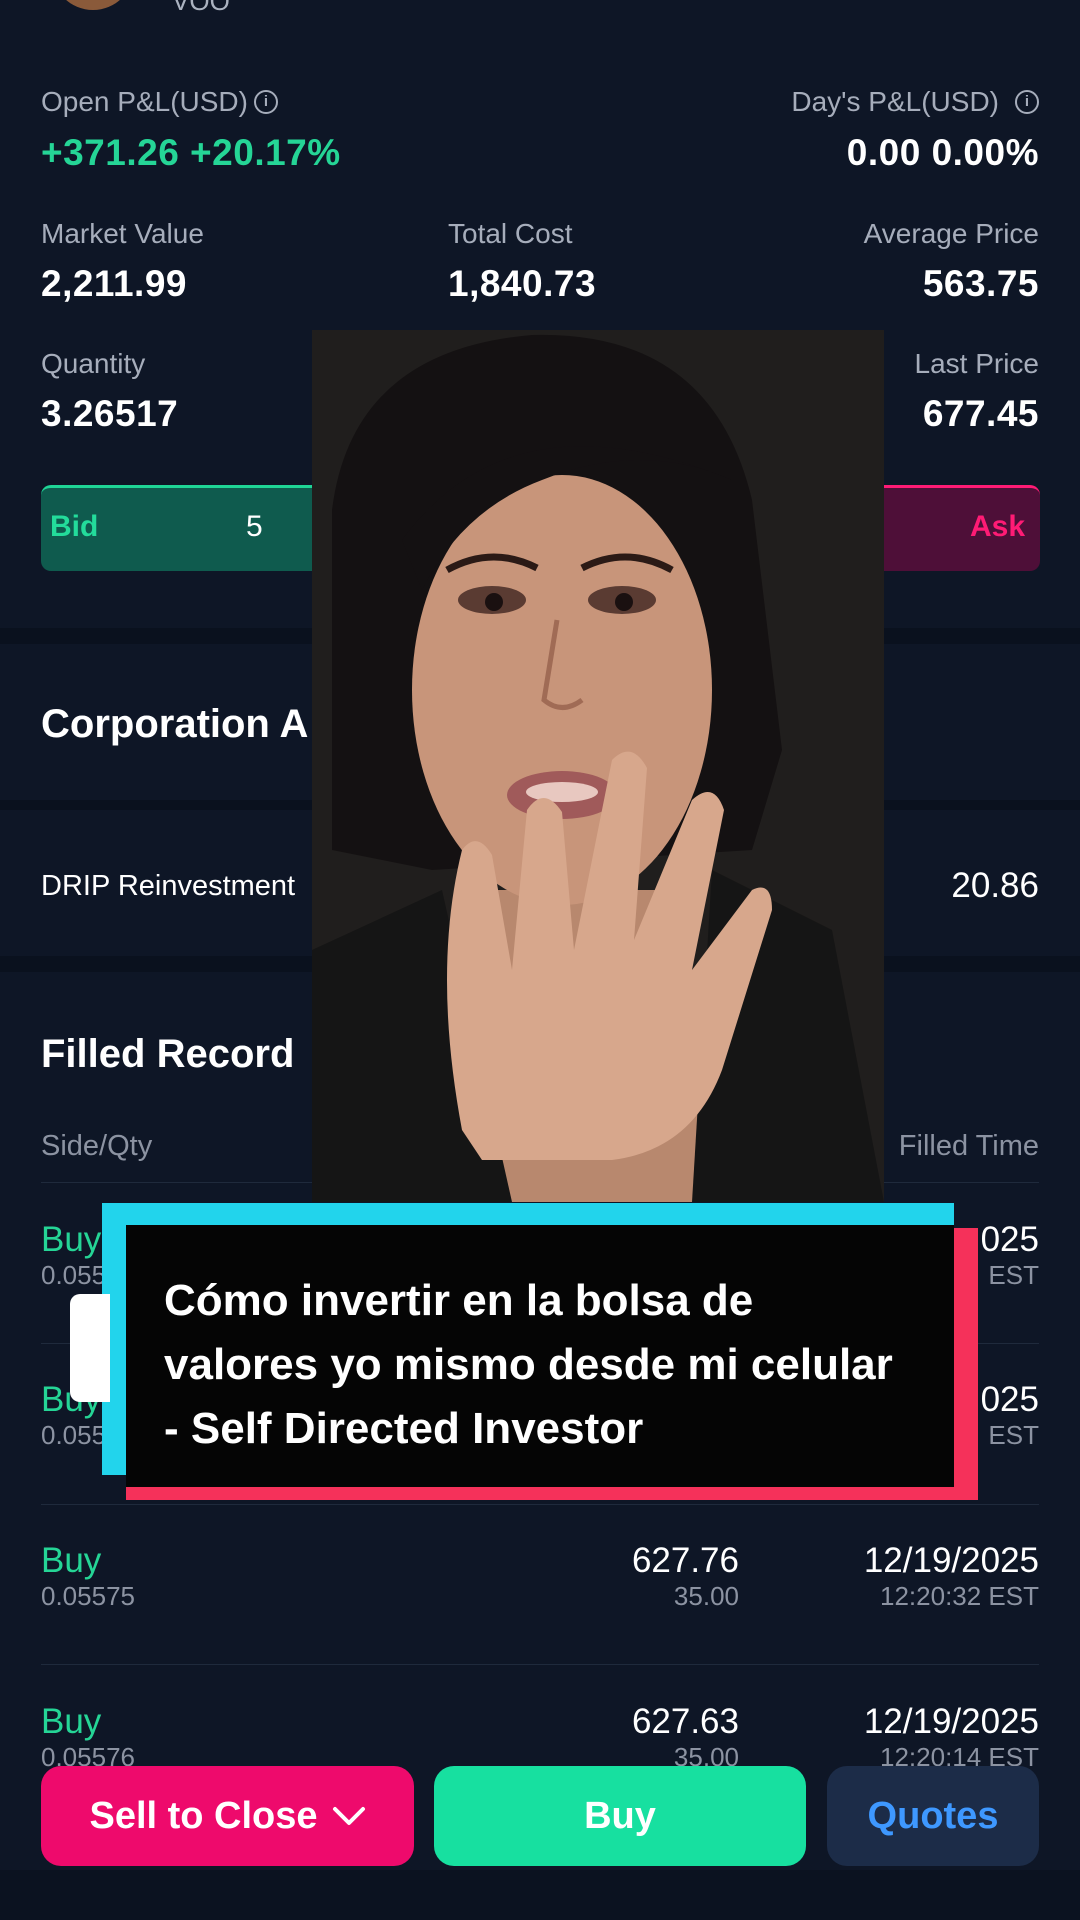 This screenshot has width=1080, height=1920. What do you see at coordinates (522, 283) in the screenshot?
I see `total-cost: 1,840.73` at bounding box center [522, 283].